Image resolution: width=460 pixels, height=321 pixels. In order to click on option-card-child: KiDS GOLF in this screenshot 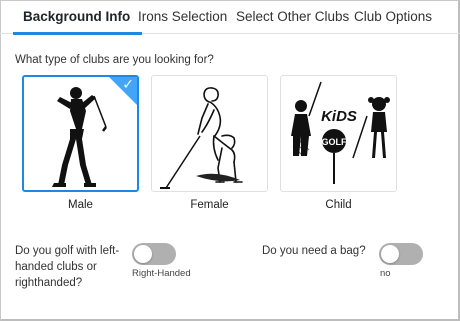, I will do `click(338, 133)`.